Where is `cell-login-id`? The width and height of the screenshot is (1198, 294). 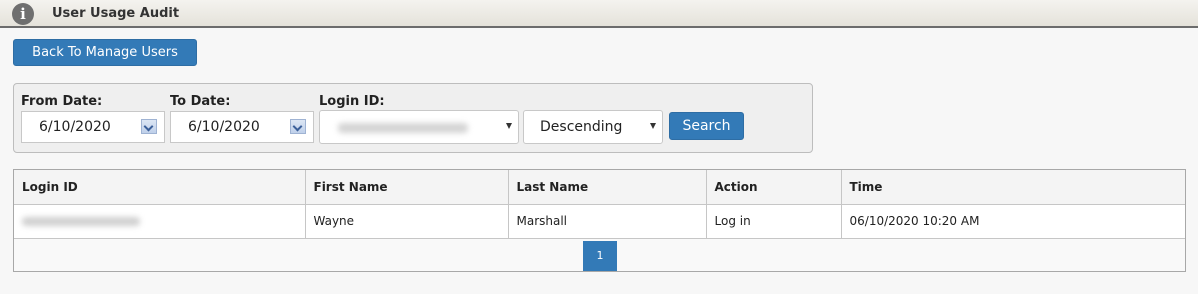
cell-login-id is located at coordinates (160, 221).